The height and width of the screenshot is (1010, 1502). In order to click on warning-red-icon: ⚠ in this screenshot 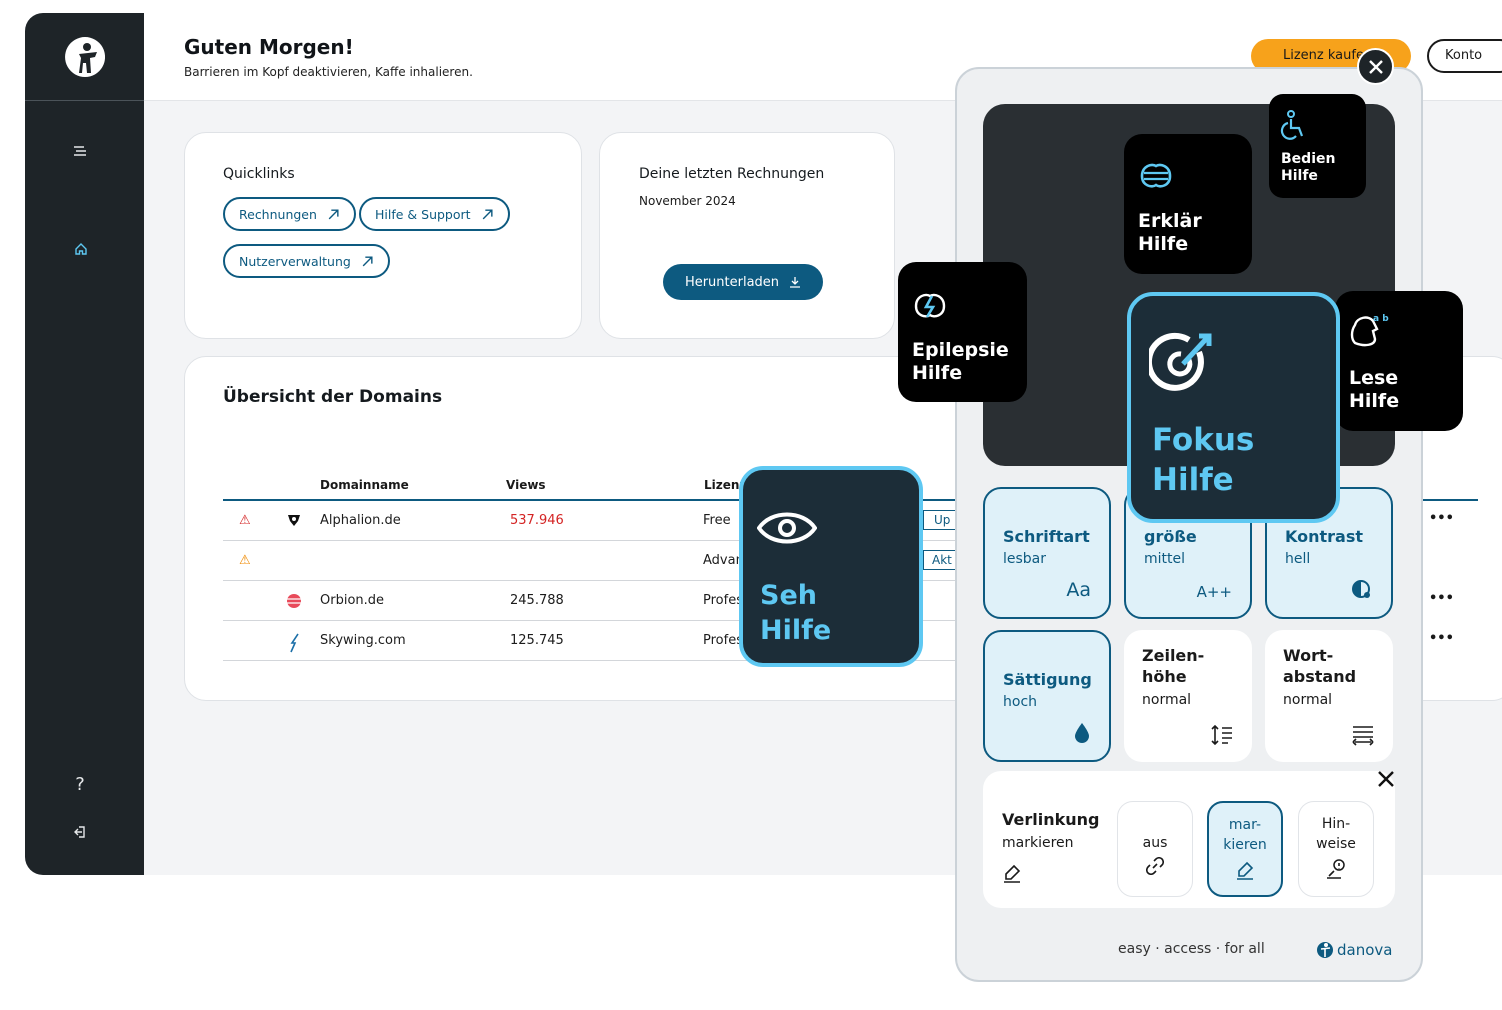, I will do `click(245, 520)`.